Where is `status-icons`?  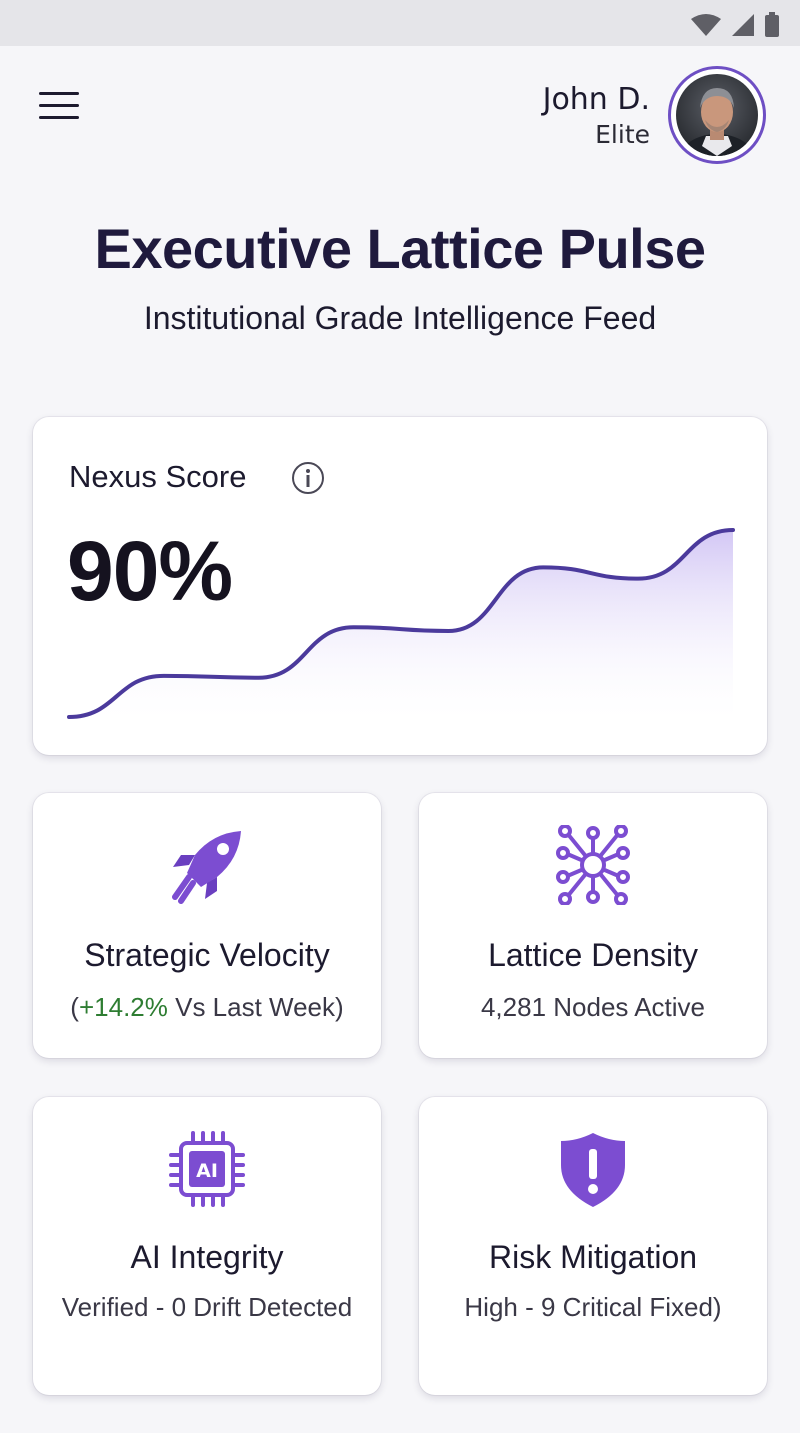 status-icons is located at coordinates (735, 25).